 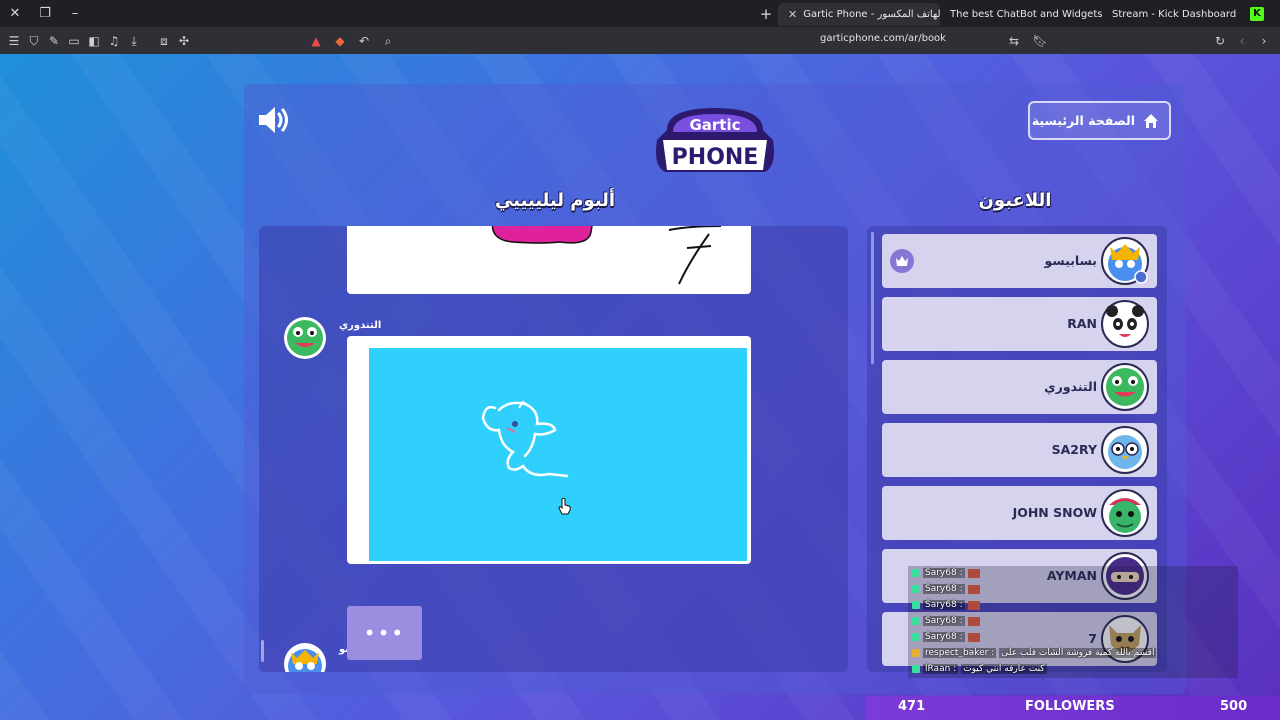 What do you see at coordinates (1242, 41) in the screenshot?
I see `back-icon: ‹` at bounding box center [1242, 41].